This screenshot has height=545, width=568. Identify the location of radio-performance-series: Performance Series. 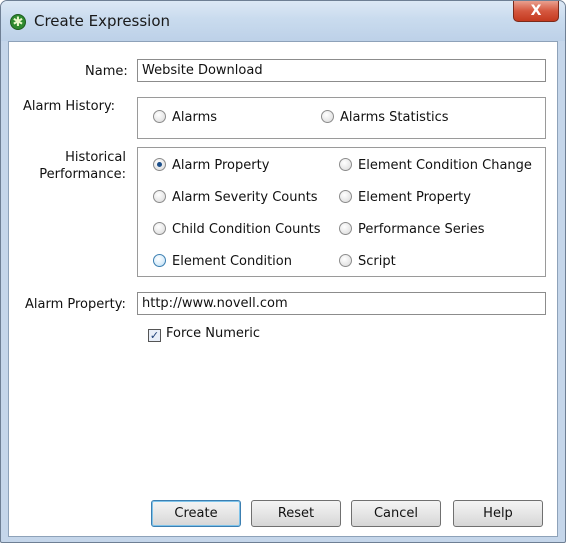
(412, 229).